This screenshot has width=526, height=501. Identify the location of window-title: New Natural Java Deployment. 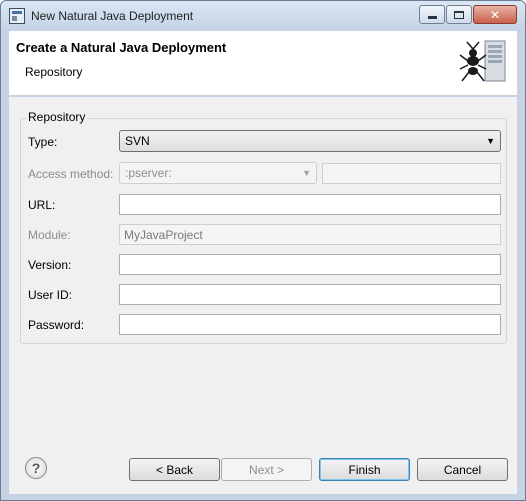
(112, 16).